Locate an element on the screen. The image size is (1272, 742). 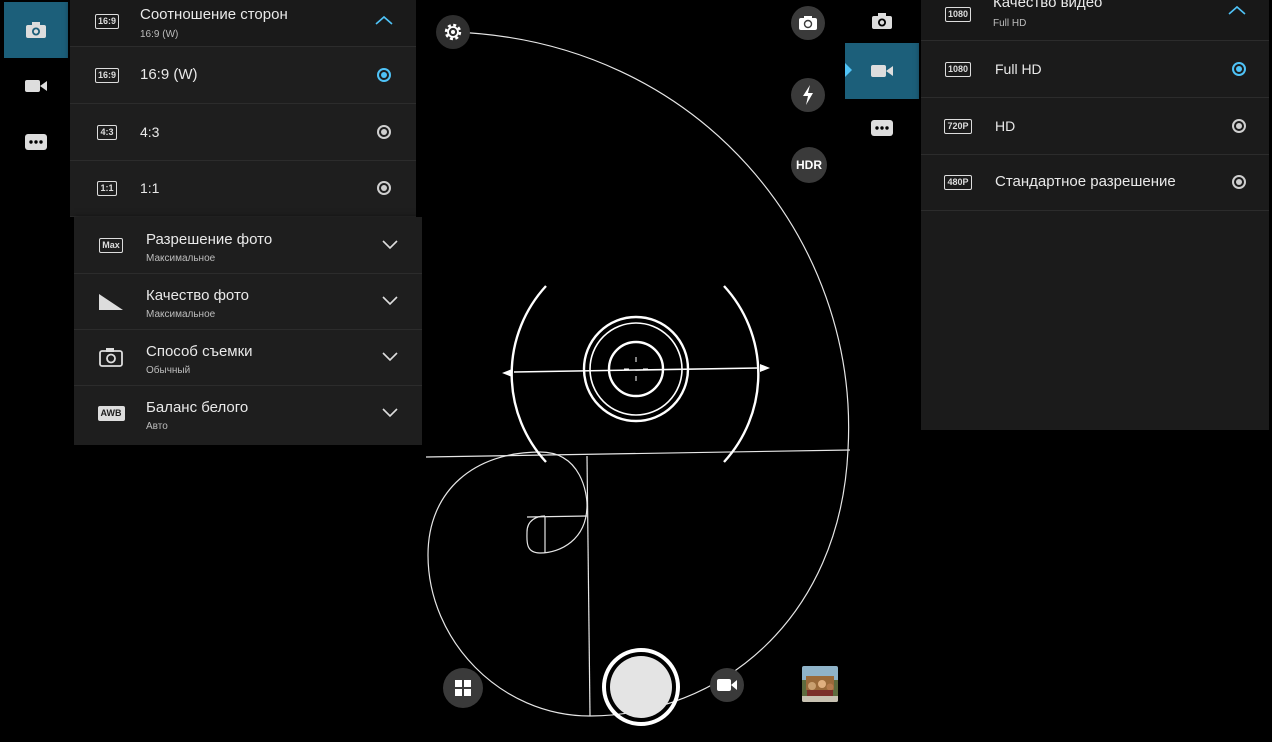
video-quality-subtitle: Full HD is located at coordinates (1010, 23).